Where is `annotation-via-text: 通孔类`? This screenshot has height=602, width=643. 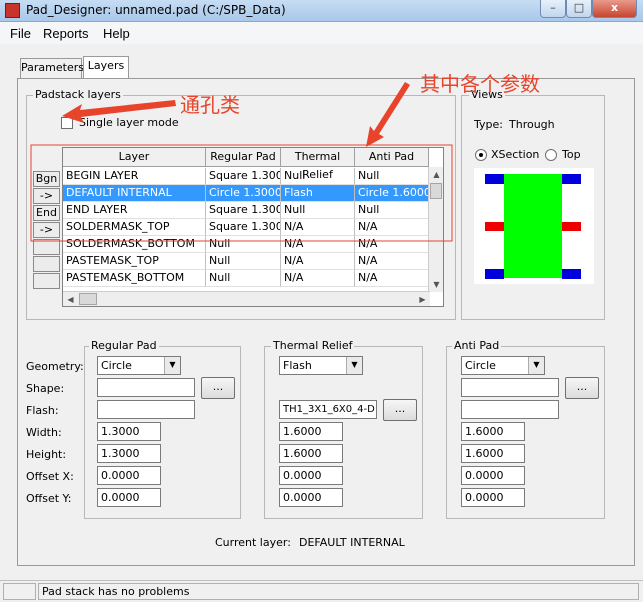
annotation-via-text: 通孔类 is located at coordinates (210, 105).